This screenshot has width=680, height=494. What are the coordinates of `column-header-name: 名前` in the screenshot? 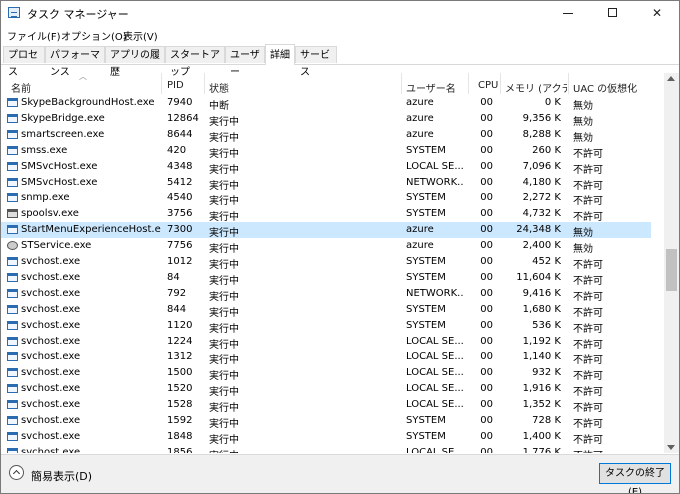 It's located at (21, 87).